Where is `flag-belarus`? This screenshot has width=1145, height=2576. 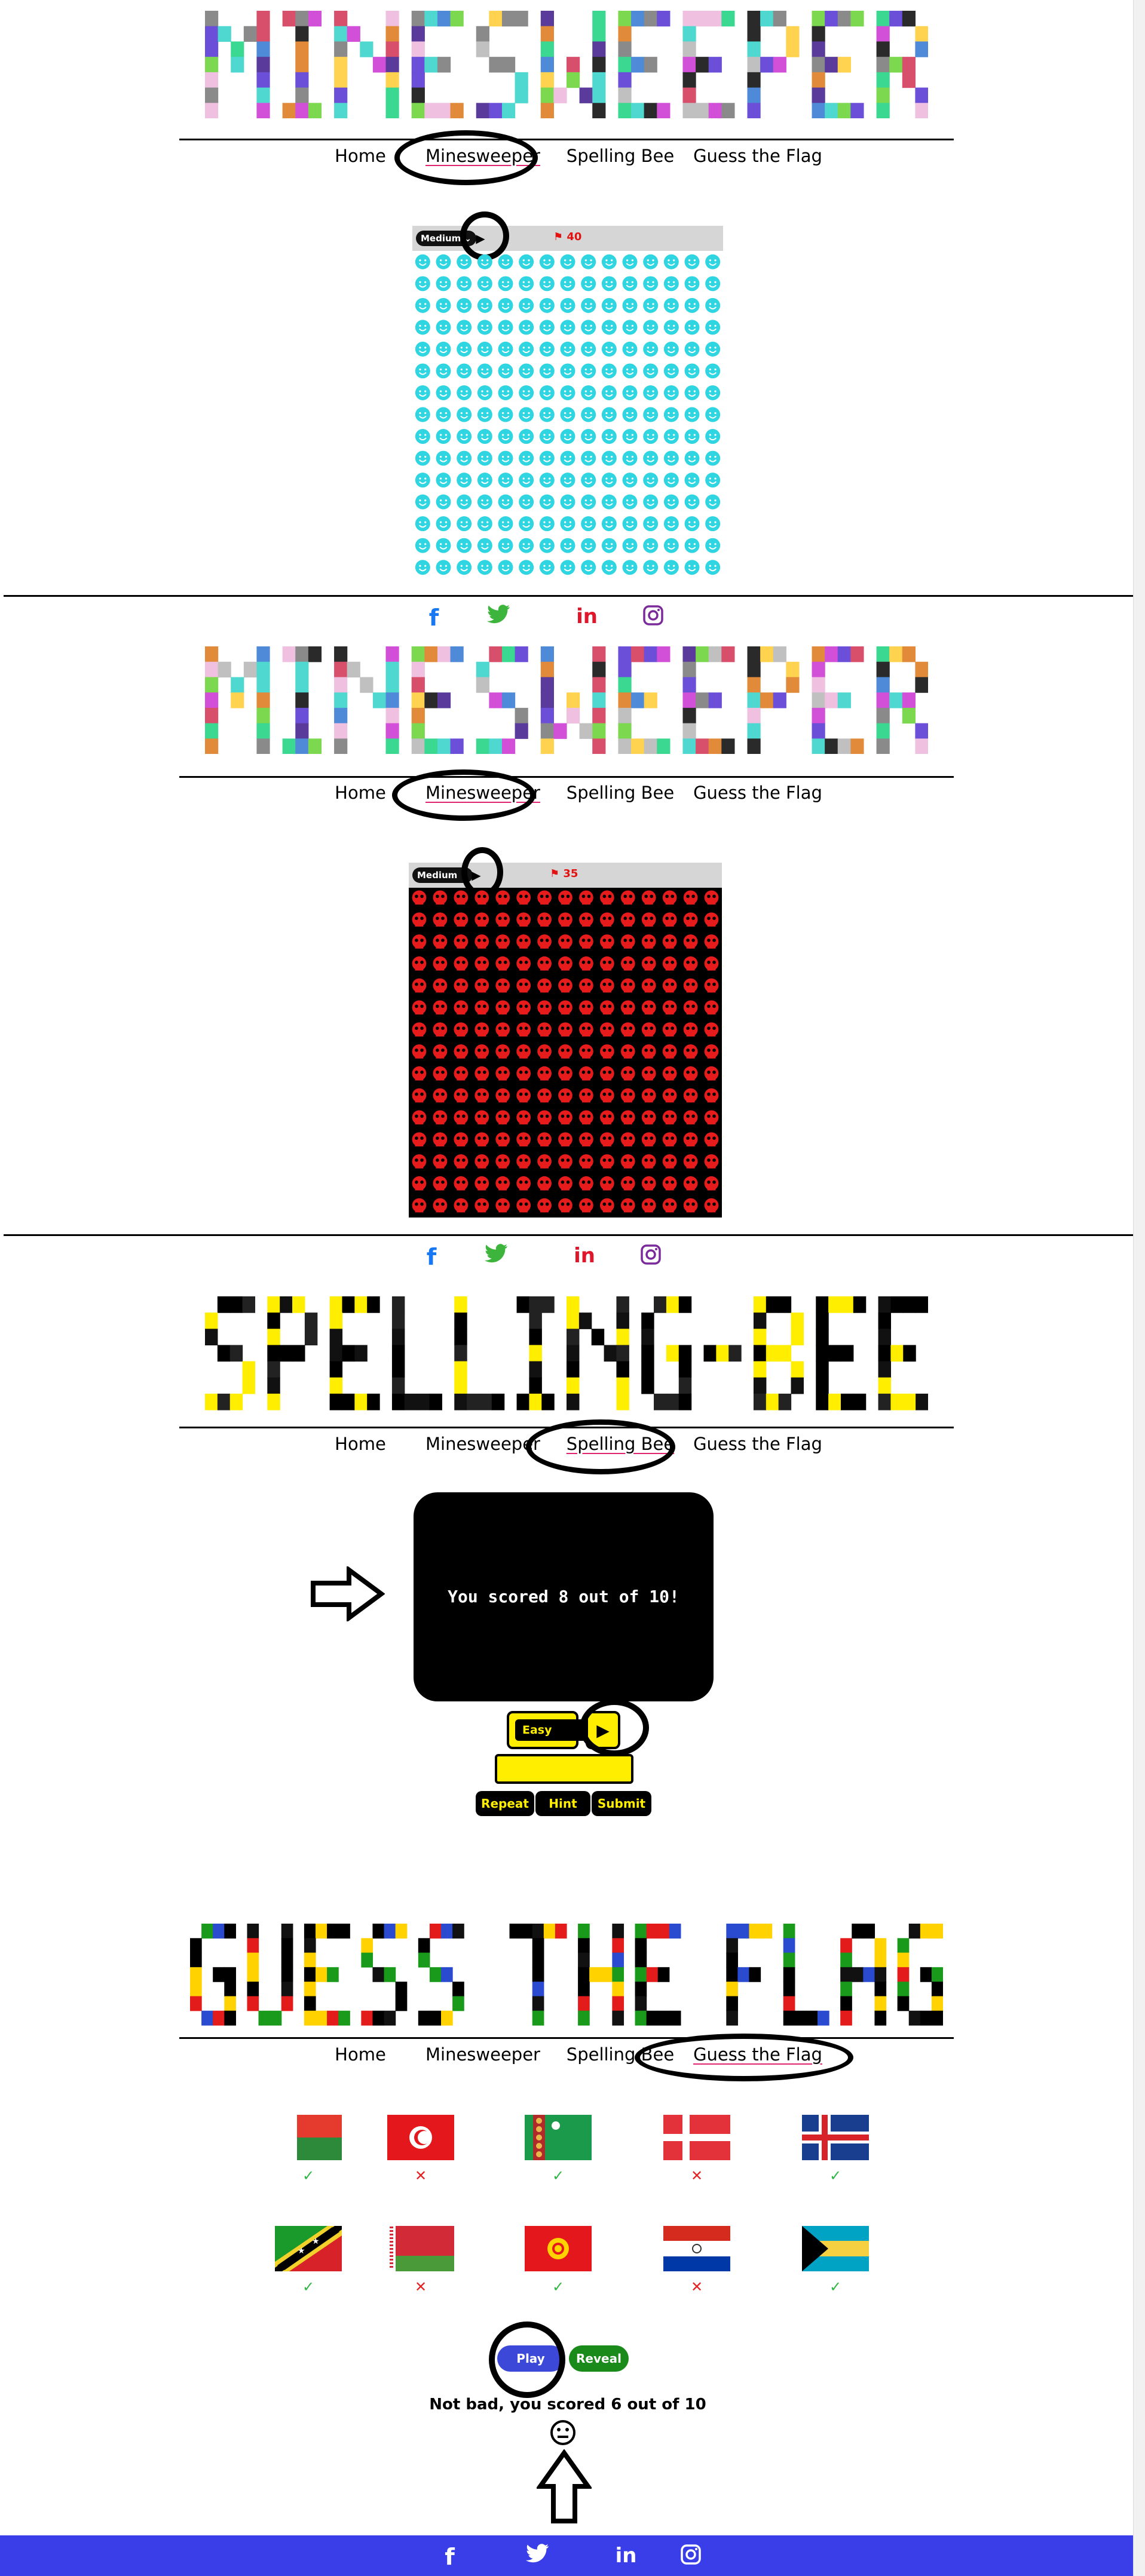 flag-belarus is located at coordinates (421, 2248).